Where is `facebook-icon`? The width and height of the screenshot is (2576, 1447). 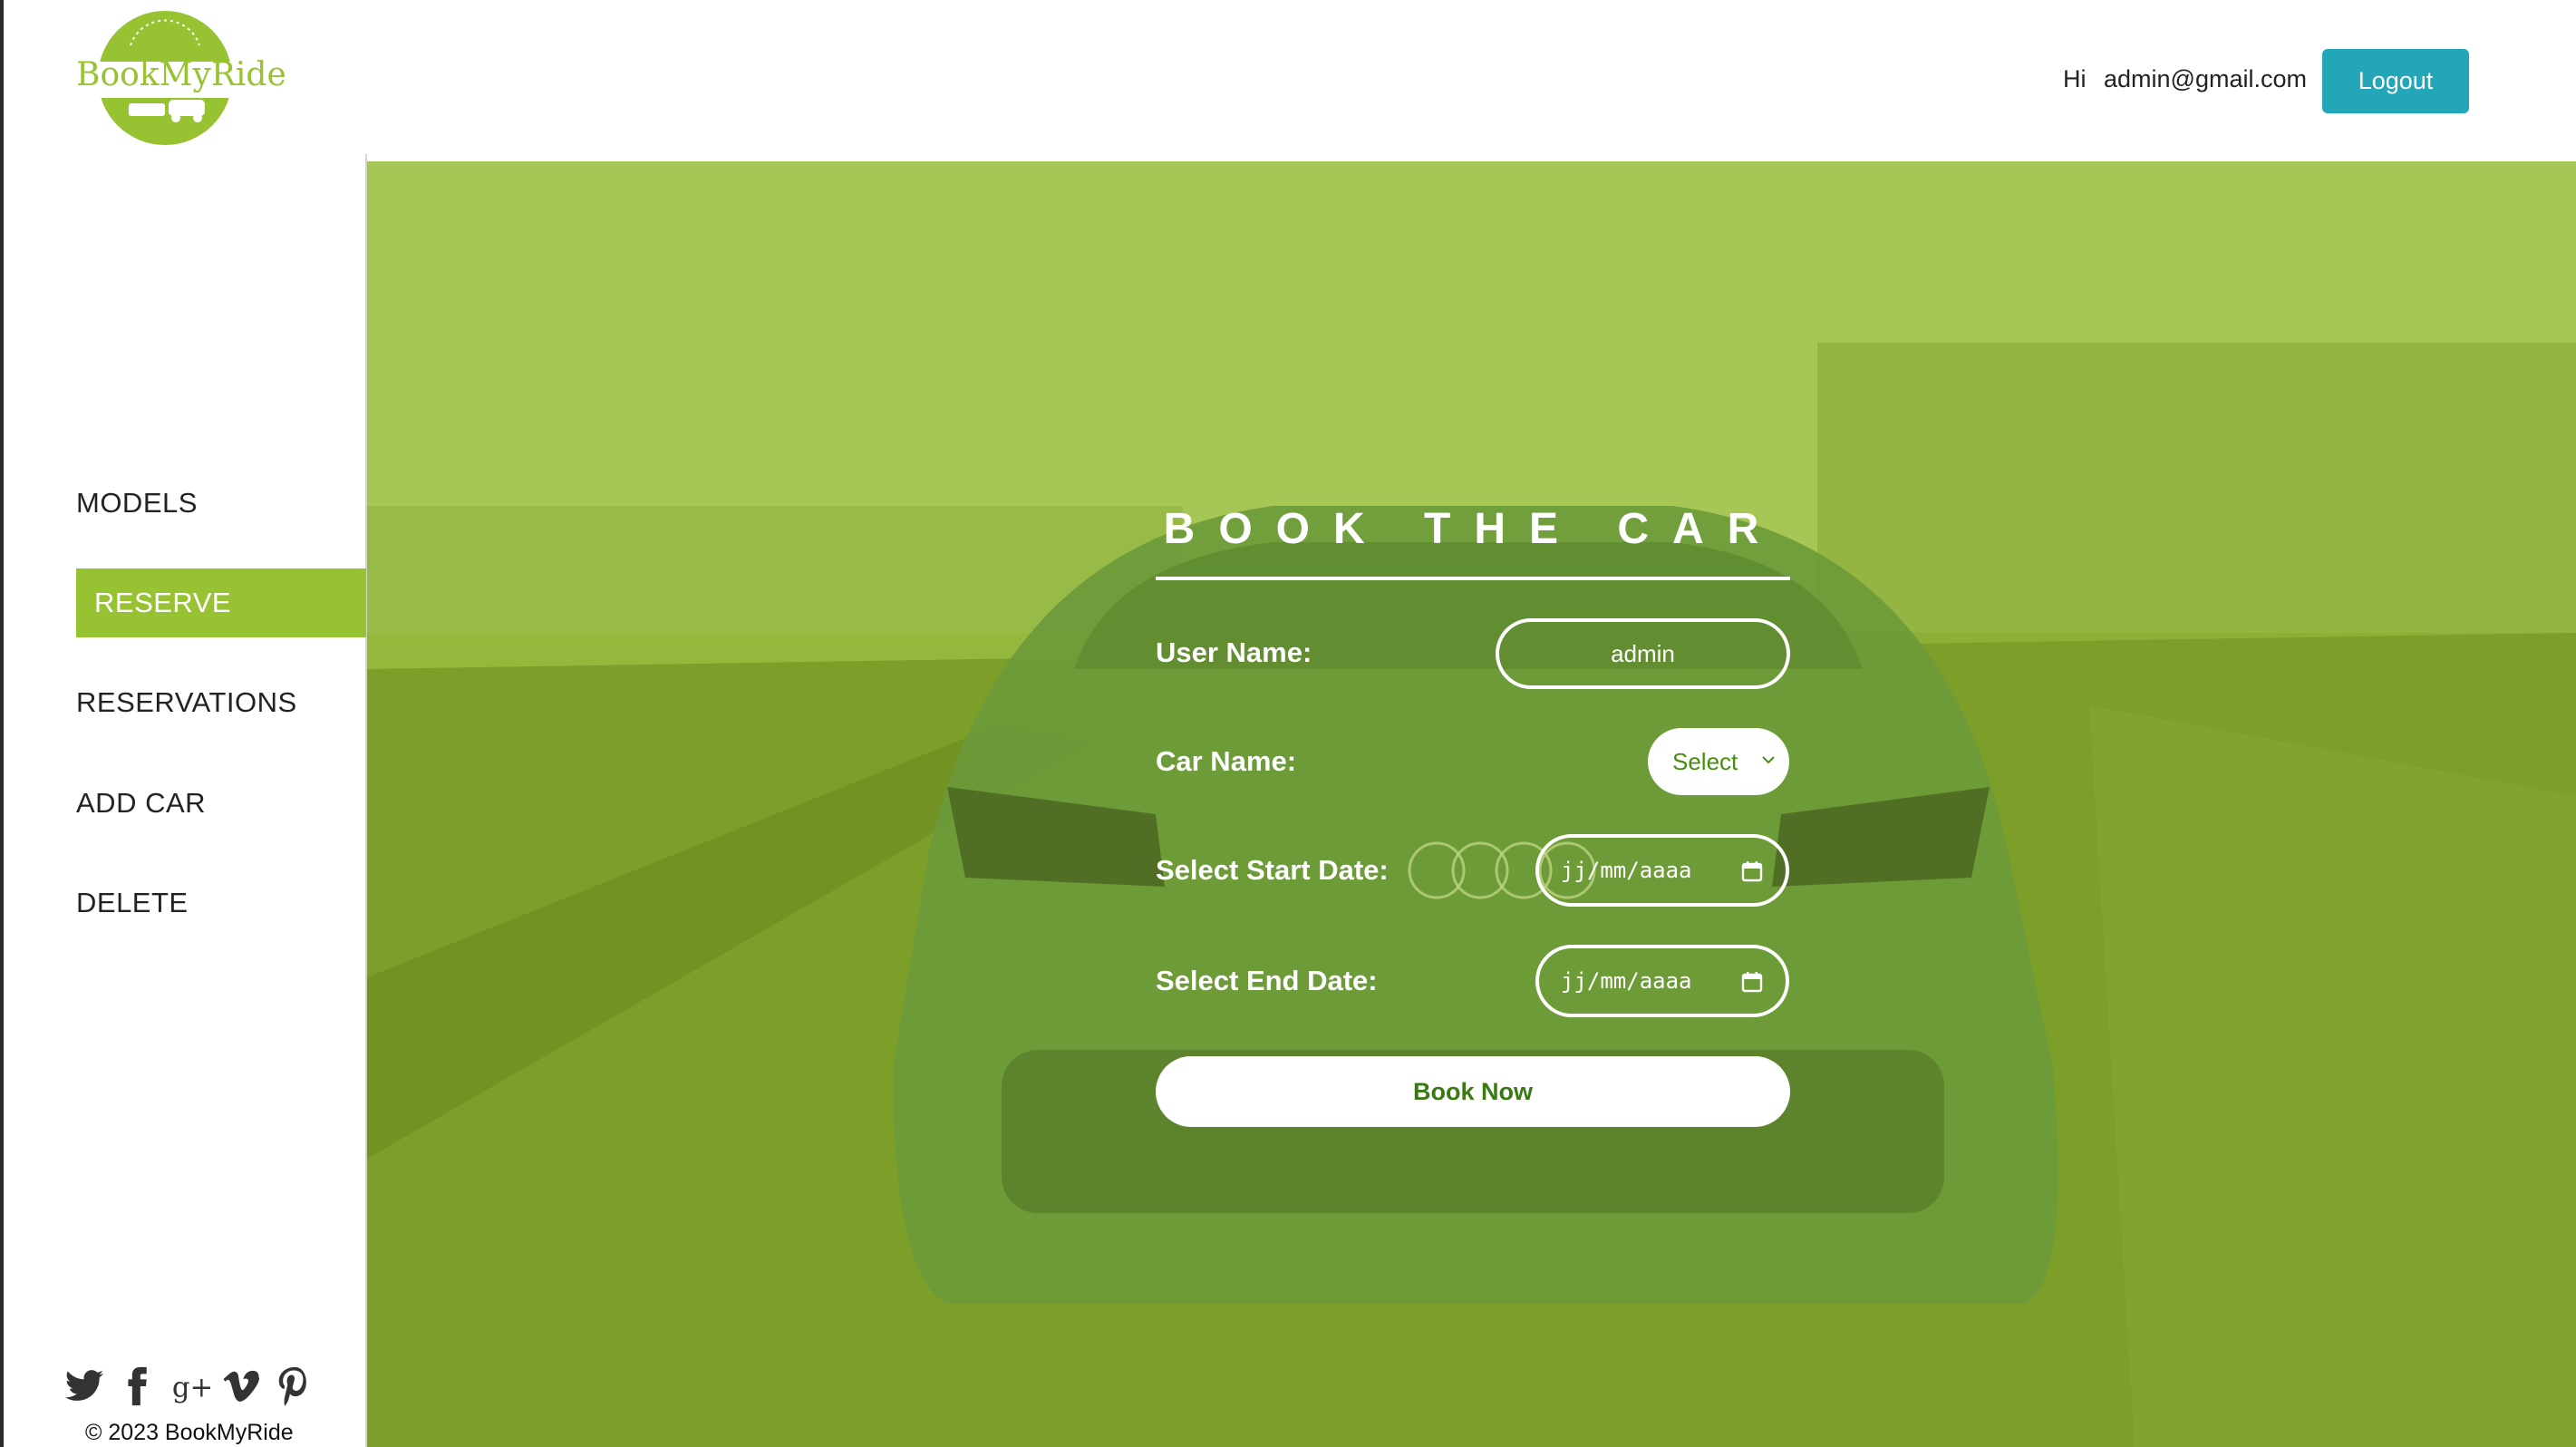 facebook-icon is located at coordinates (137, 1386).